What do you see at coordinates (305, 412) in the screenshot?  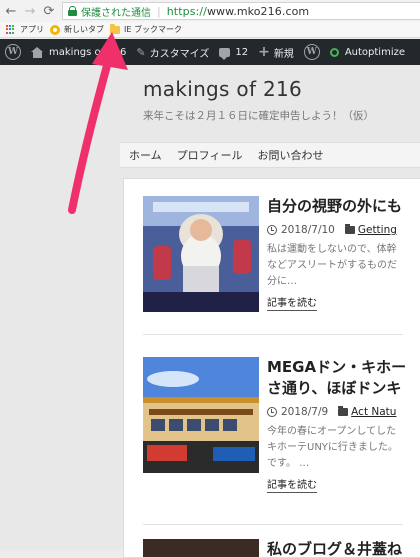 I see `post-date: 2018/7/9` at bounding box center [305, 412].